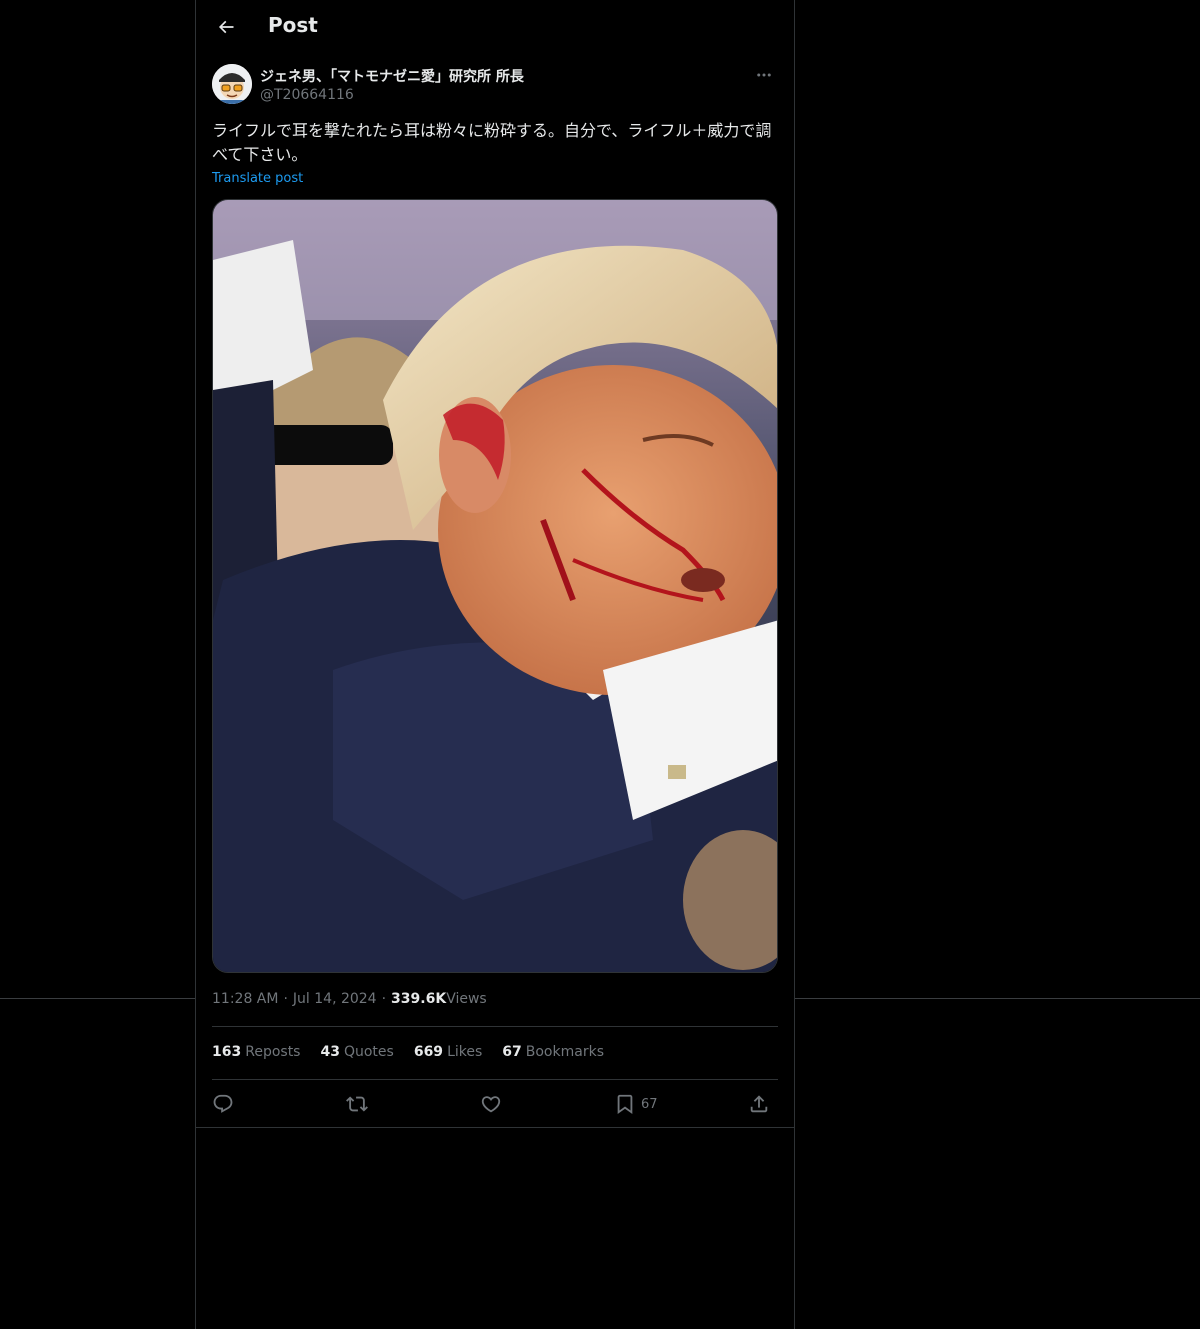  What do you see at coordinates (293, 25) in the screenshot?
I see `page-title: Post` at bounding box center [293, 25].